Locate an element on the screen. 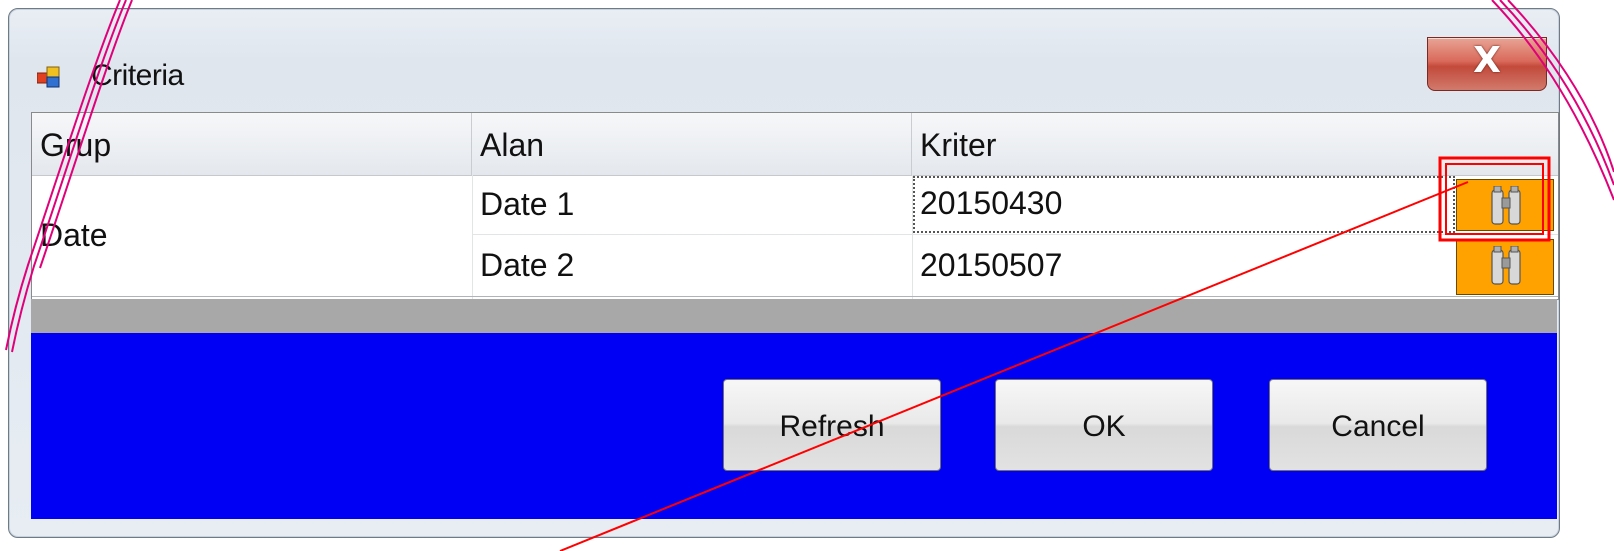 This screenshot has width=1614, height=551. column-header-alan: Alan is located at coordinates (692, 144).